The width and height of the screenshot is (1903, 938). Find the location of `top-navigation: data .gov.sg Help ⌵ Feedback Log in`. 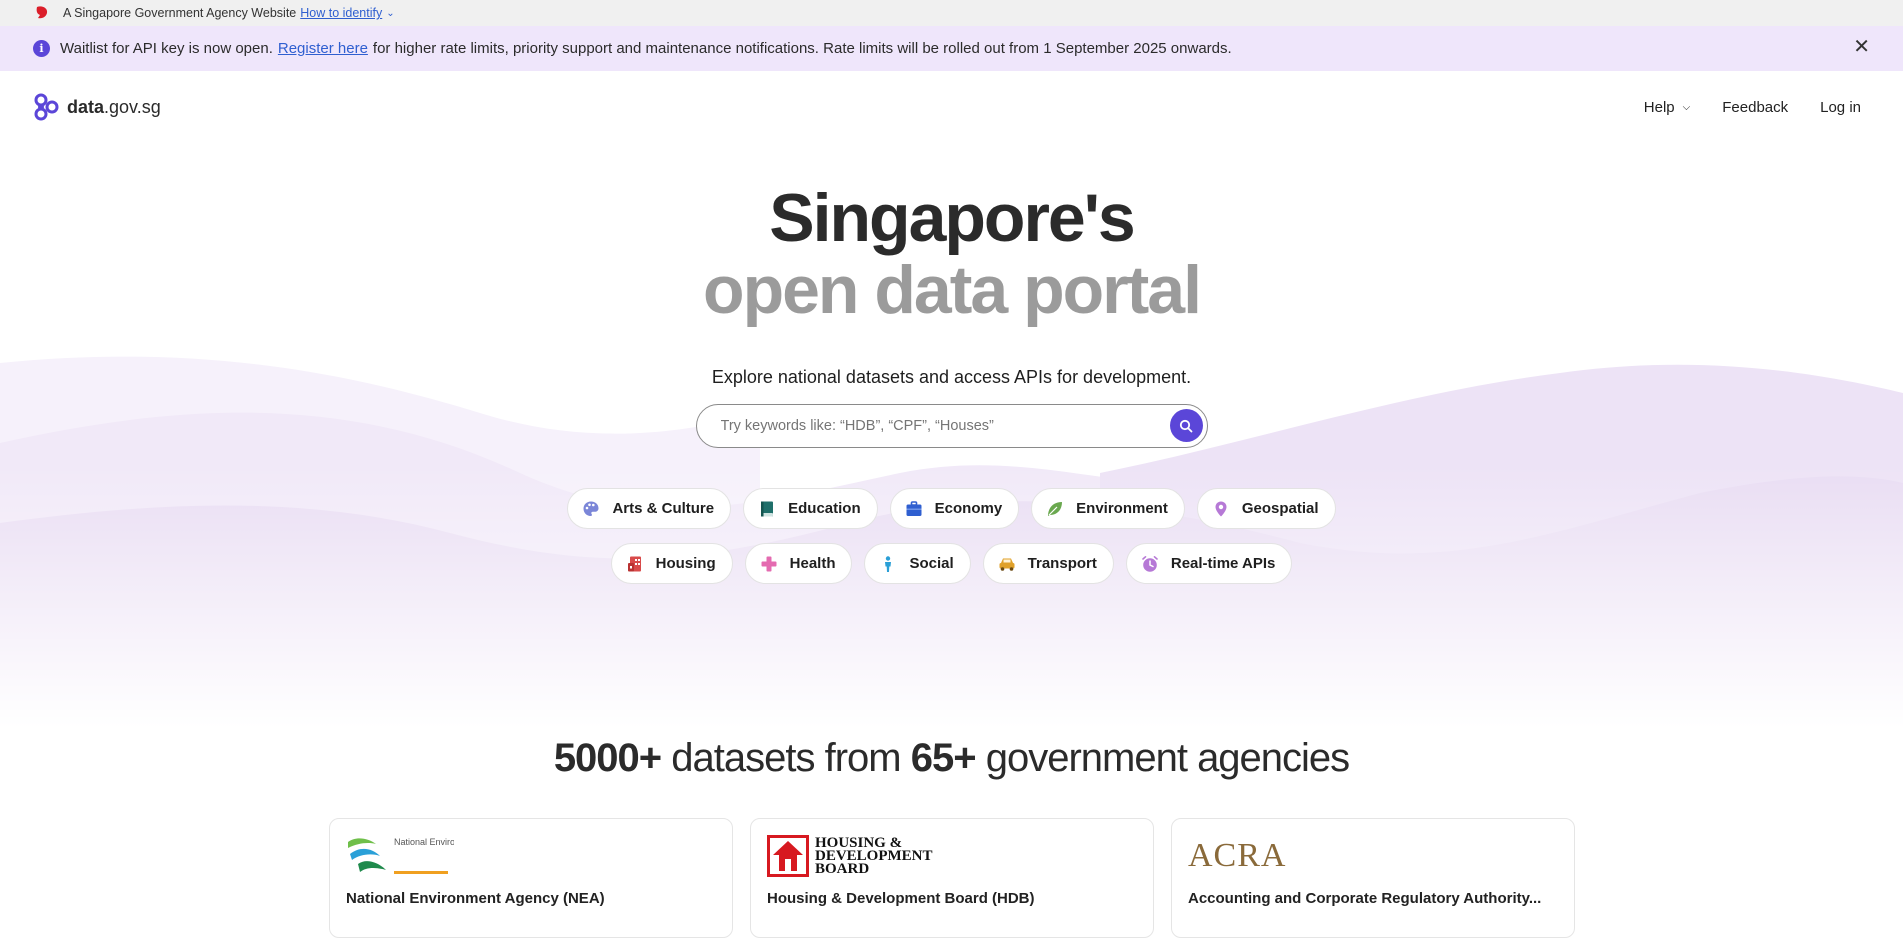

top-navigation: data .gov.sg Help ⌵ Feedback Log in is located at coordinates (951, 107).